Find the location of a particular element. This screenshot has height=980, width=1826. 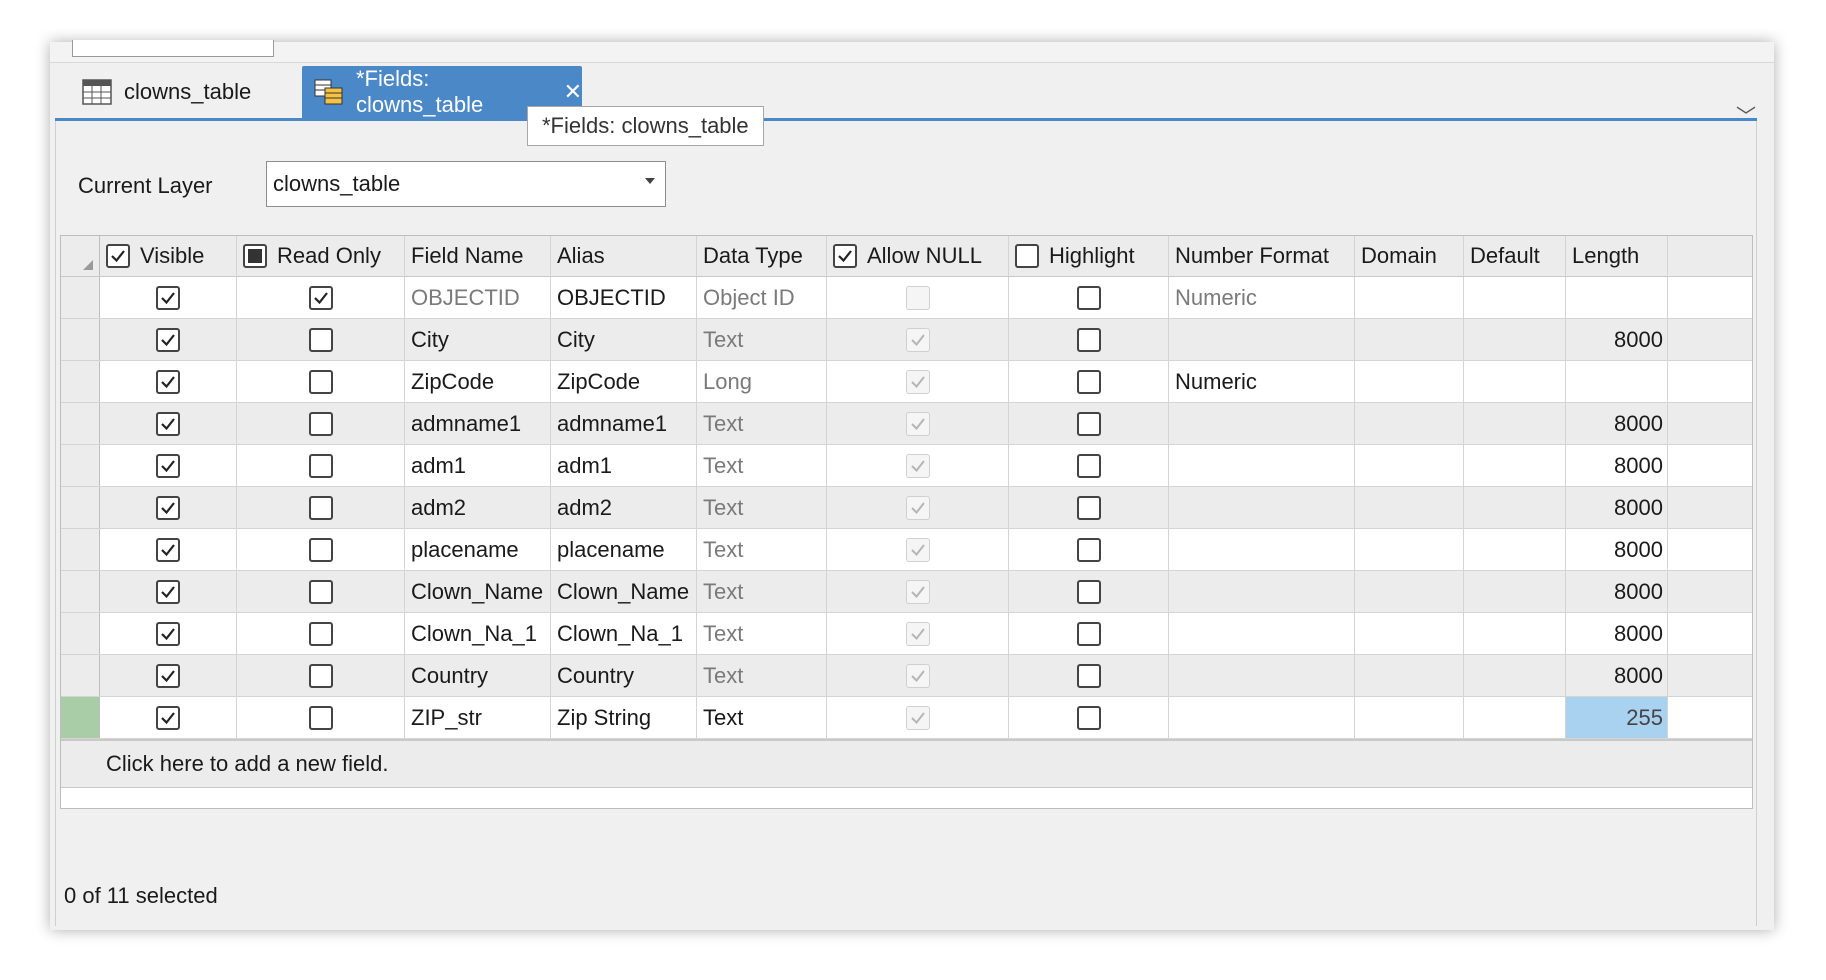

table-row: Clown_Na_1 Clown_Na_1 Text 8000 is located at coordinates (906, 634).